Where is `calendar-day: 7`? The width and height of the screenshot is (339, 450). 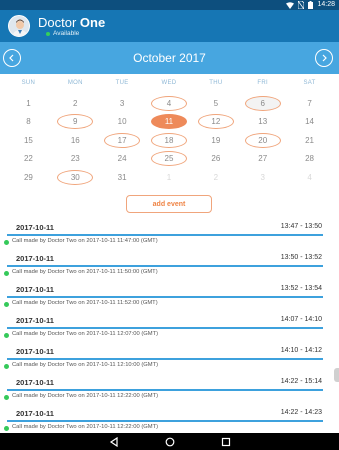
calendar-day: 7 is located at coordinates (309, 103).